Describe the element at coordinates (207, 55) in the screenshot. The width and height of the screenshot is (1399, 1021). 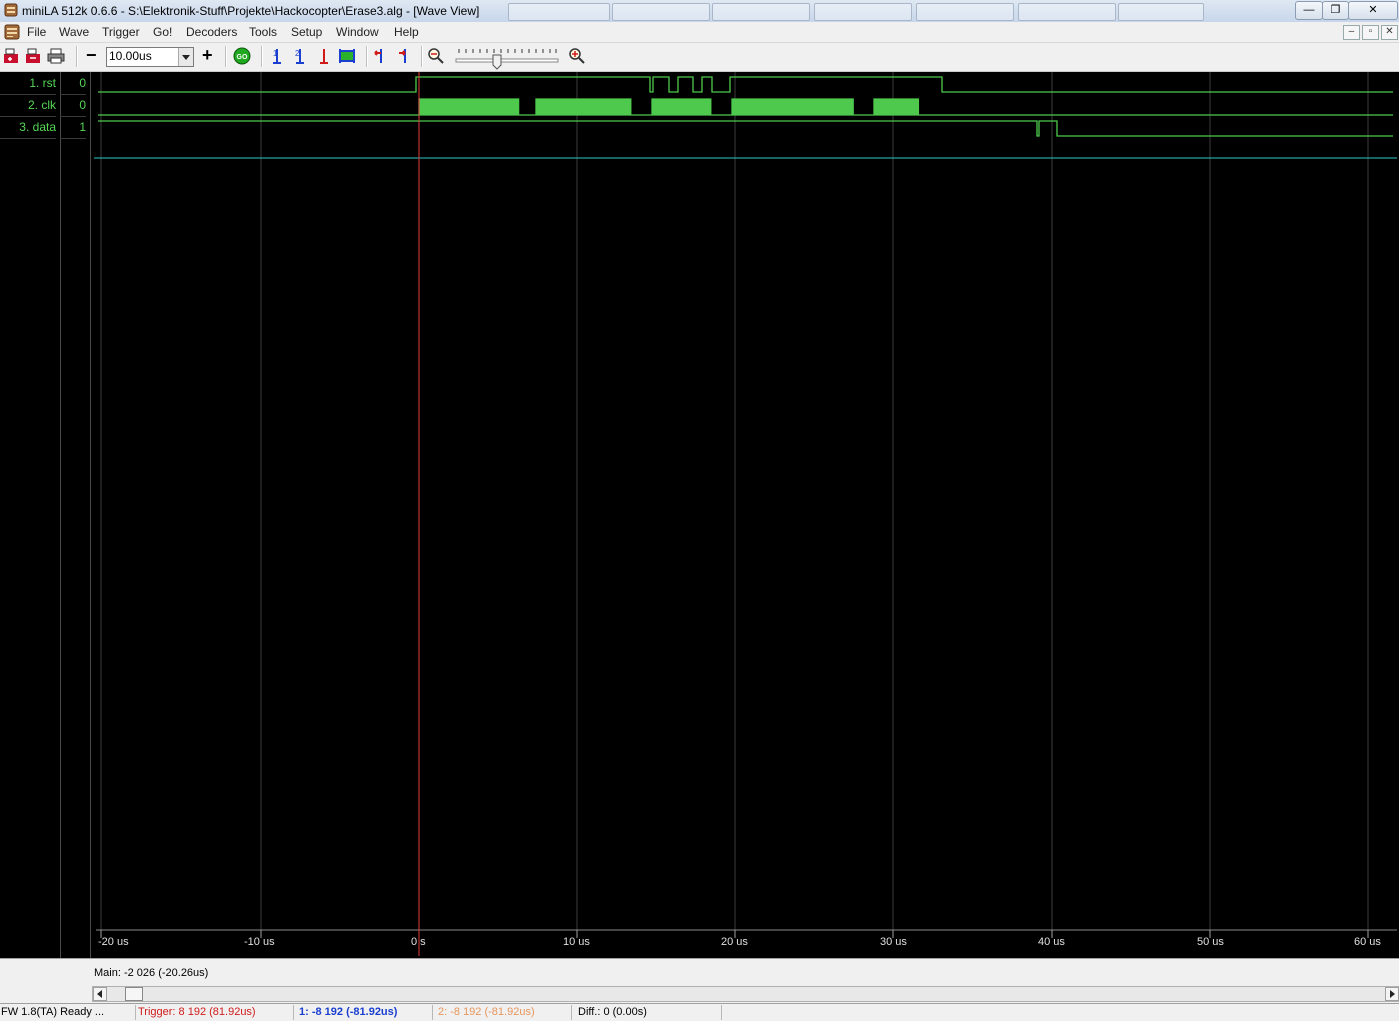
I see `zoom-in-button: +` at that location.